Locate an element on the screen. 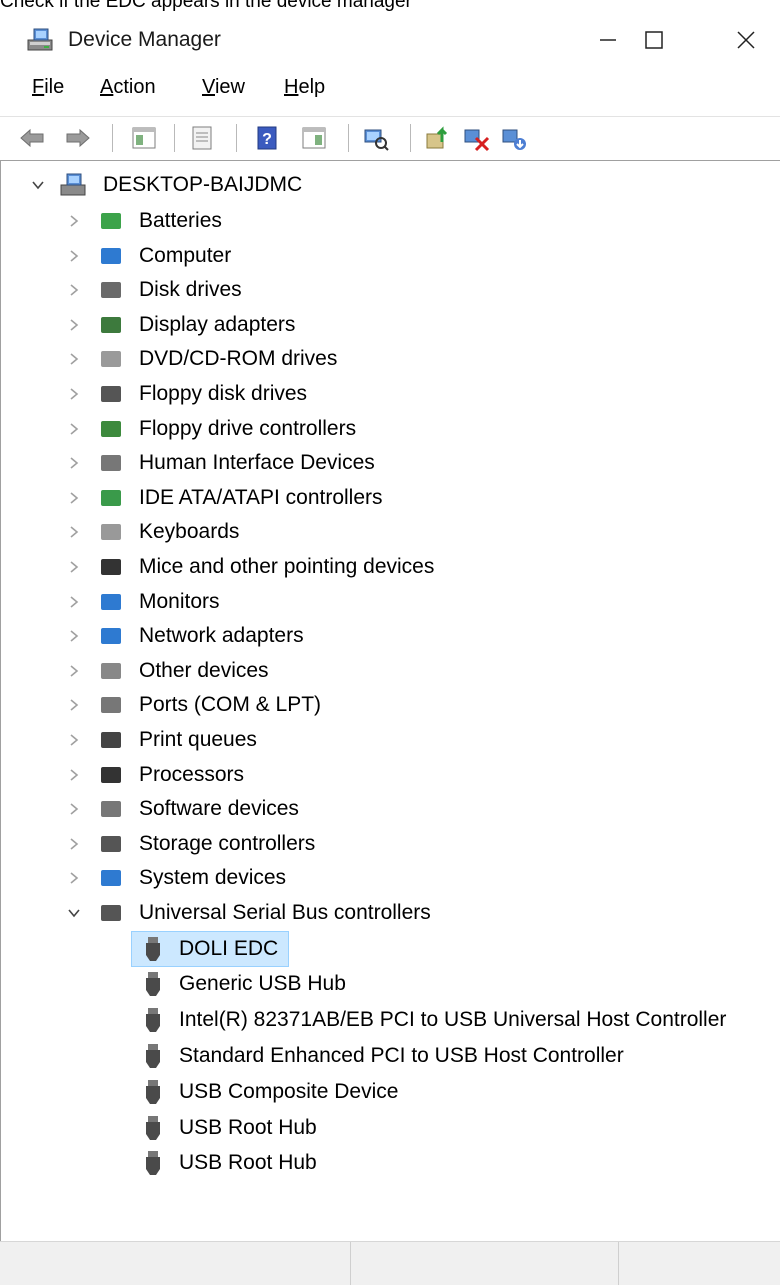 The height and width of the screenshot is (1285, 780). properties-icon is located at coordinates (202, 138).